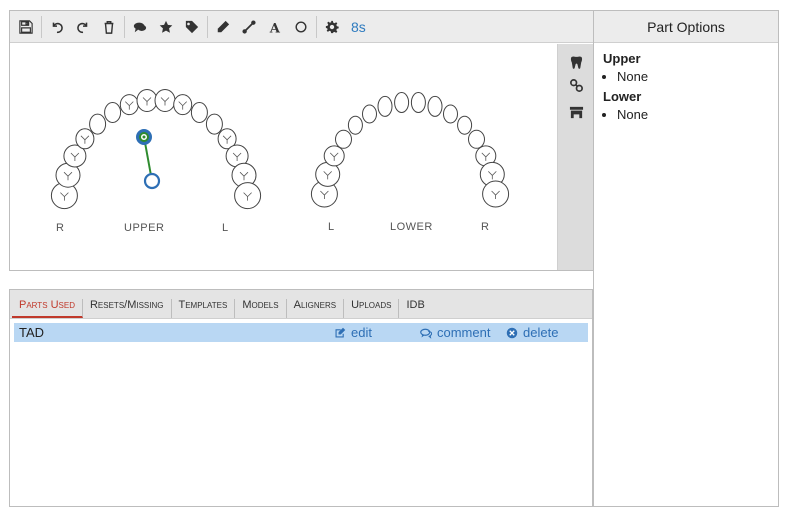 This screenshot has height=515, width=788. I want to click on lower-left-label: L, so click(331, 227).